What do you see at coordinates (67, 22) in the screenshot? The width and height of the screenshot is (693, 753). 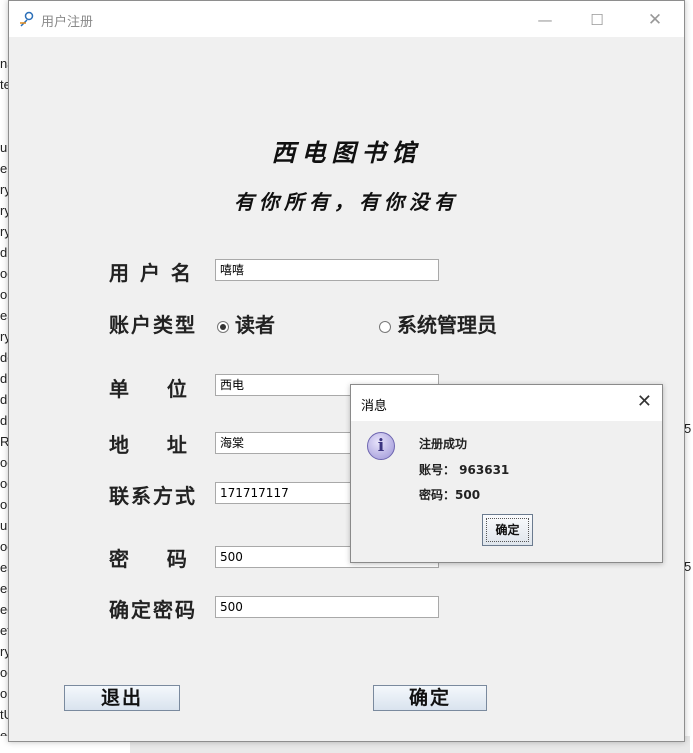 I see `window-title: 用户注册` at bounding box center [67, 22].